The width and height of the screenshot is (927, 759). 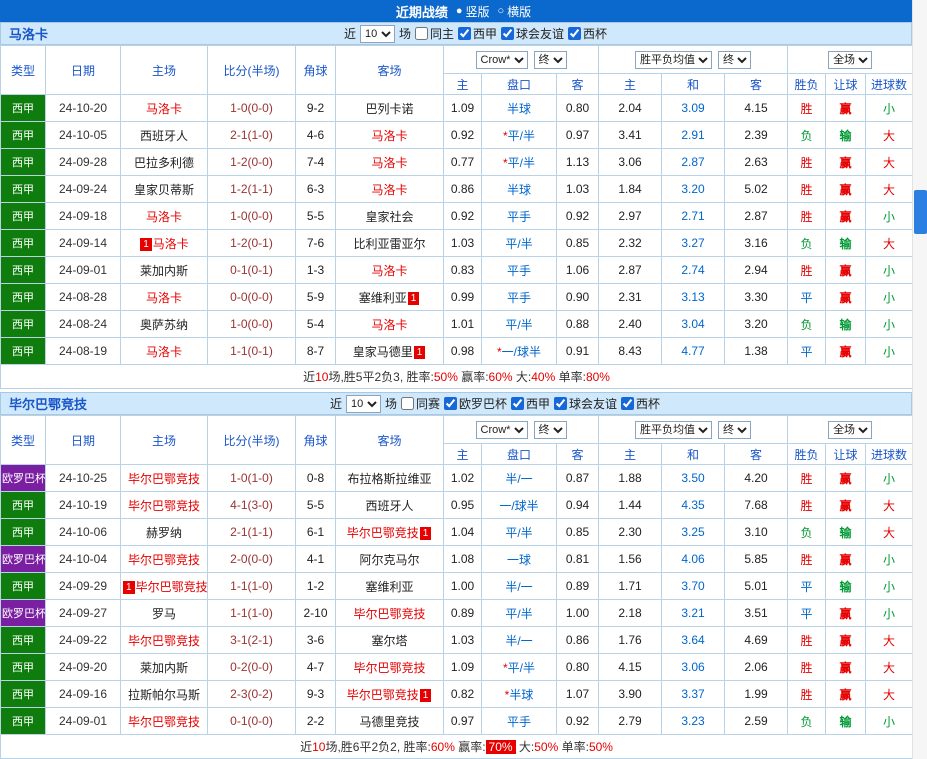 I want to click on corners-cell: 0-8, so click(x=315, y=478).